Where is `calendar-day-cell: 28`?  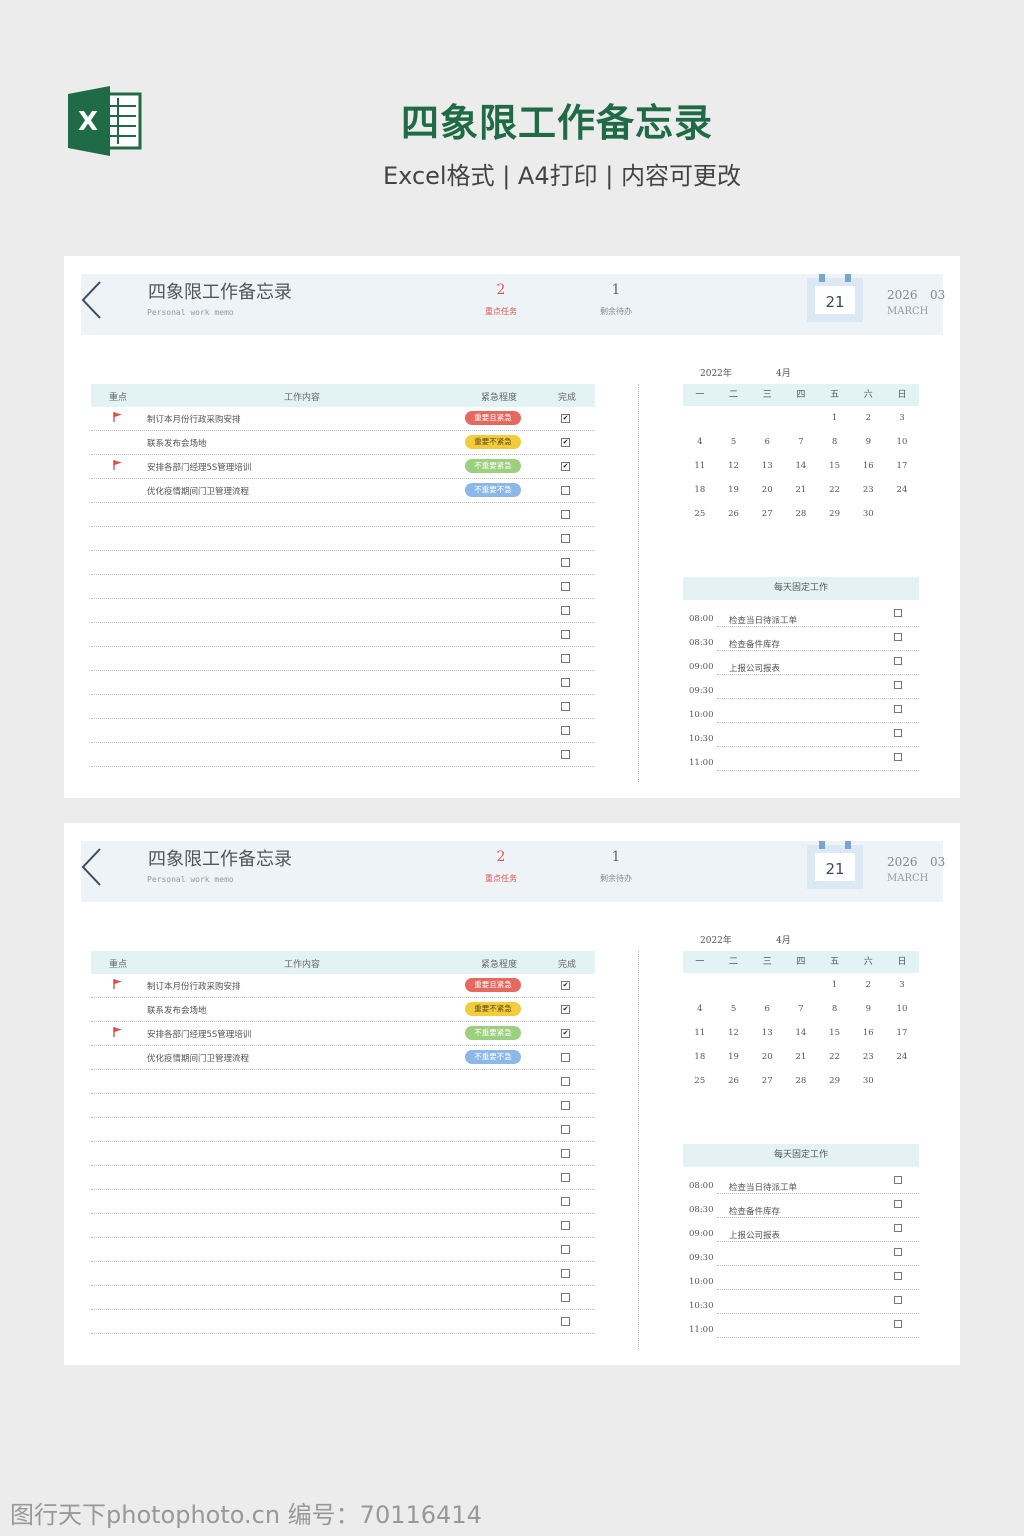 calendar-day-cell: 28 is located at coordinates (801, 1085).